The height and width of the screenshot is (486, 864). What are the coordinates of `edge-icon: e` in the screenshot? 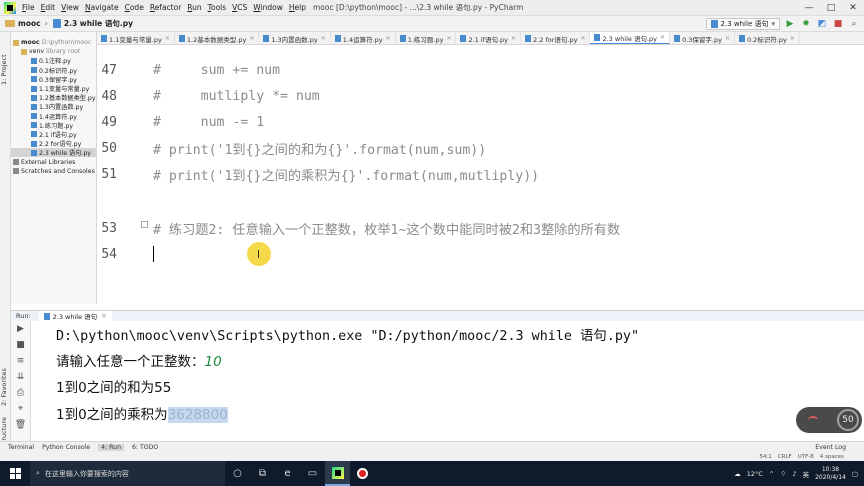 It's located at (287, 473).